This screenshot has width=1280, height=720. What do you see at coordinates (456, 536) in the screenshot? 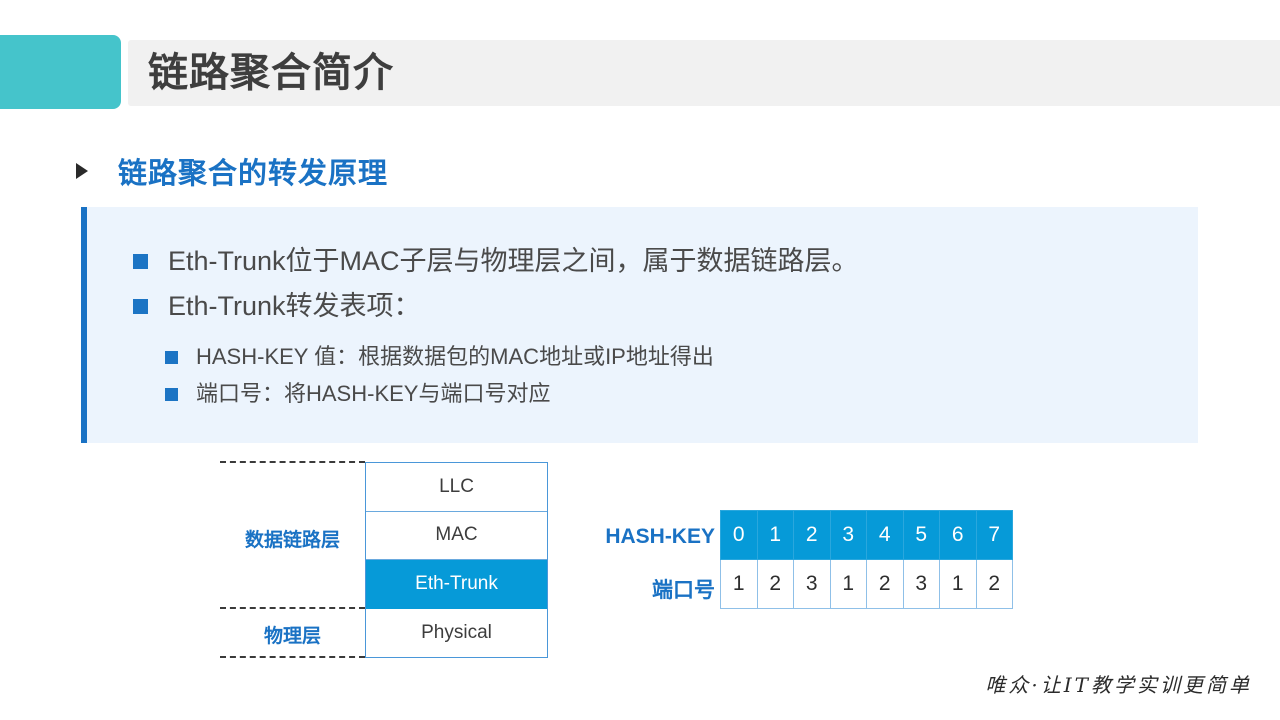
I see `stack-layer-mac: MAC` at bounding box center [456, 536].